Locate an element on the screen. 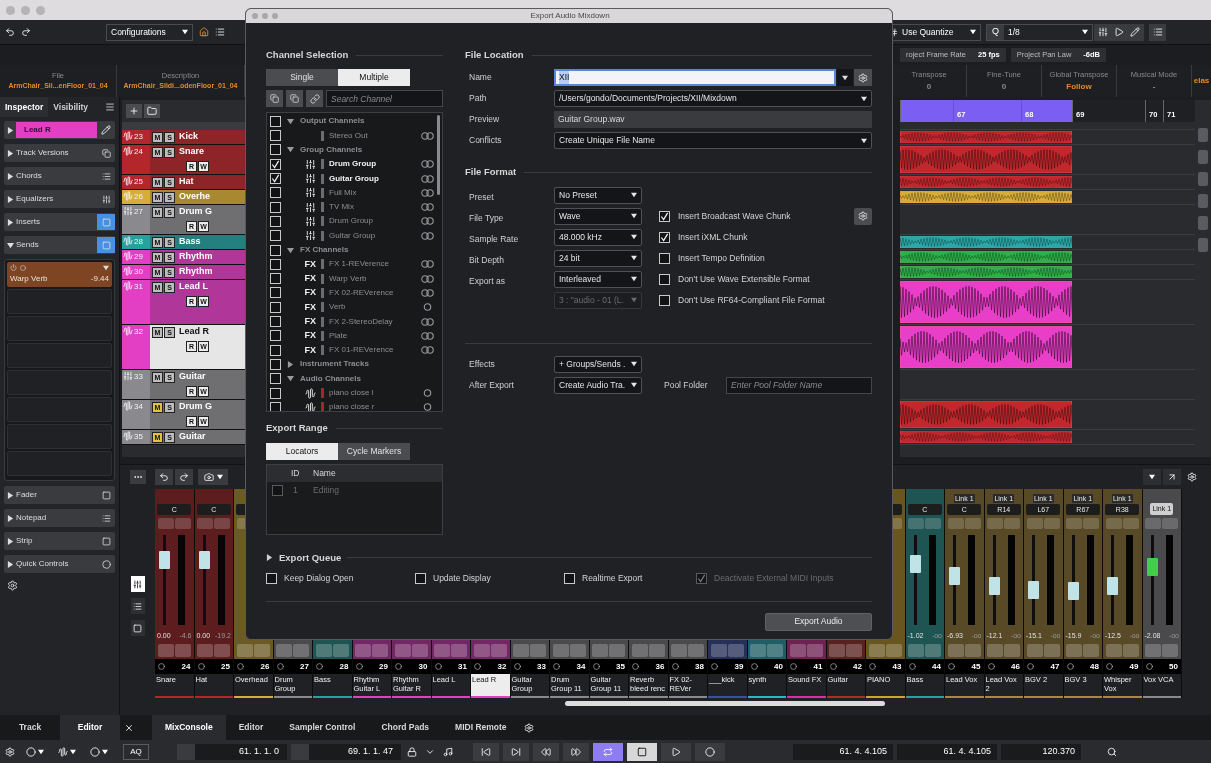 The image size is (1211, 763). channel-name: piano close r is located at coordinates (375, 406).